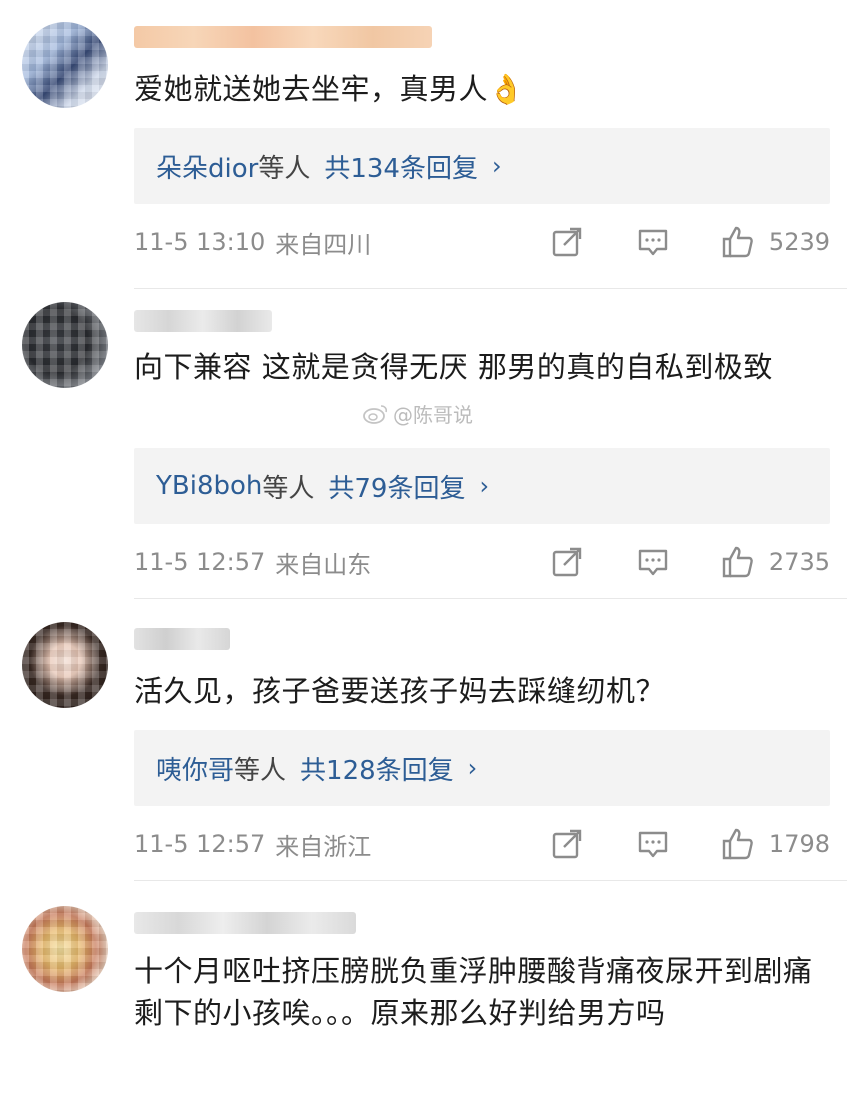 The width and height of the screenshot is (847, 1098). I want to click on watermark: @陈哥说, so click(418, 413).